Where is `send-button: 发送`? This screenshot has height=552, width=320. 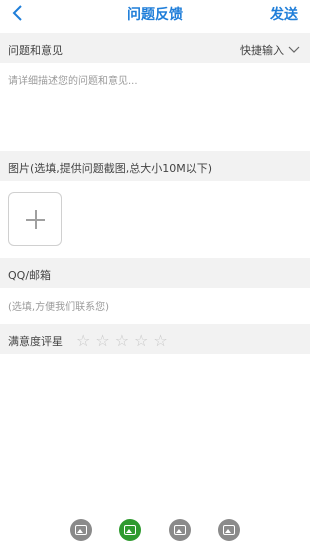 send-button: 发送 is located at coordinates (284, 14).